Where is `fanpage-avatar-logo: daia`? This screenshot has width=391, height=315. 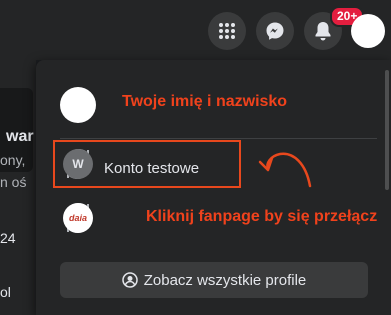
fanpage-avatar-logo: daia is located at coordinates (78, 218).